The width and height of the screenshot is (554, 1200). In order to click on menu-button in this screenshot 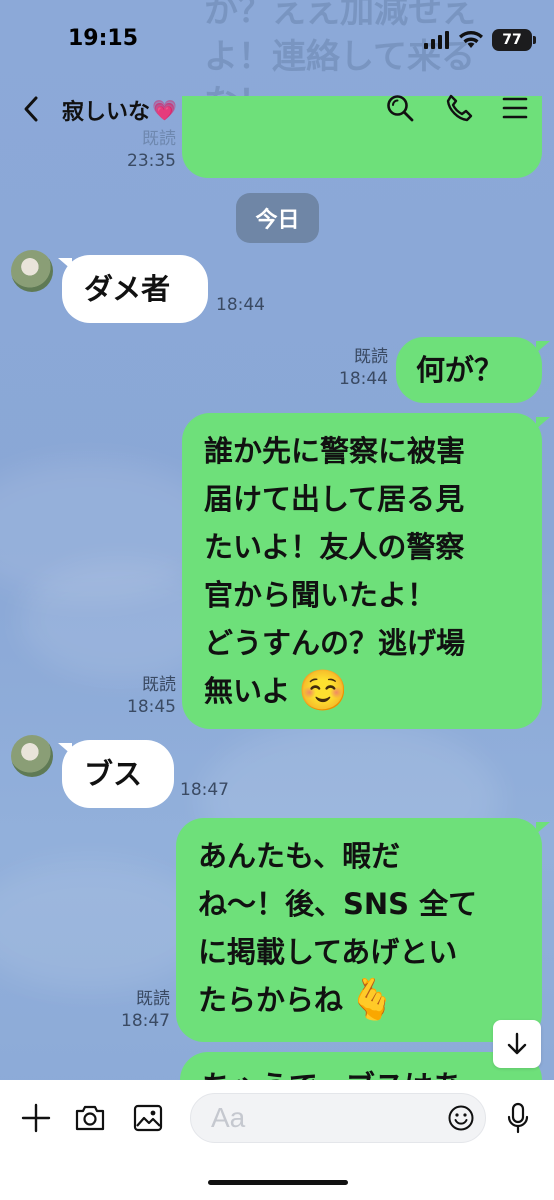, I will do `click(515, 108)`.